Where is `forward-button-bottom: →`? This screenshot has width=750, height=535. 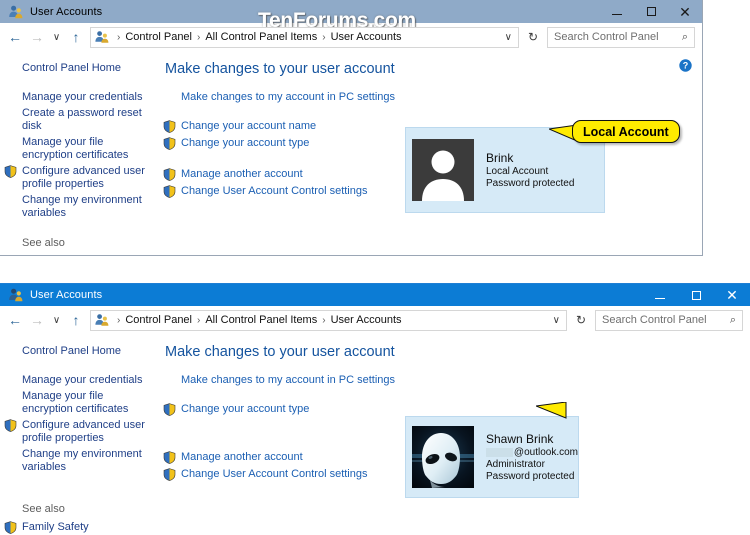 forward-button-bottom: → is located at coordinates (37, 320).